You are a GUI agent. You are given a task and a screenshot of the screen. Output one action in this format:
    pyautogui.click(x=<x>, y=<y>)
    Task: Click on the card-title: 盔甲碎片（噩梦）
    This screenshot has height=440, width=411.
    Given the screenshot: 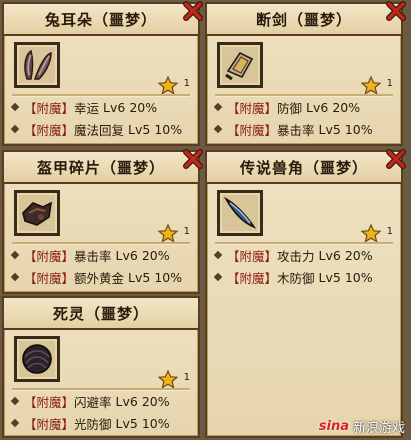 What is the action you would take?
    pyautogui.click(x=100, y=167)
    